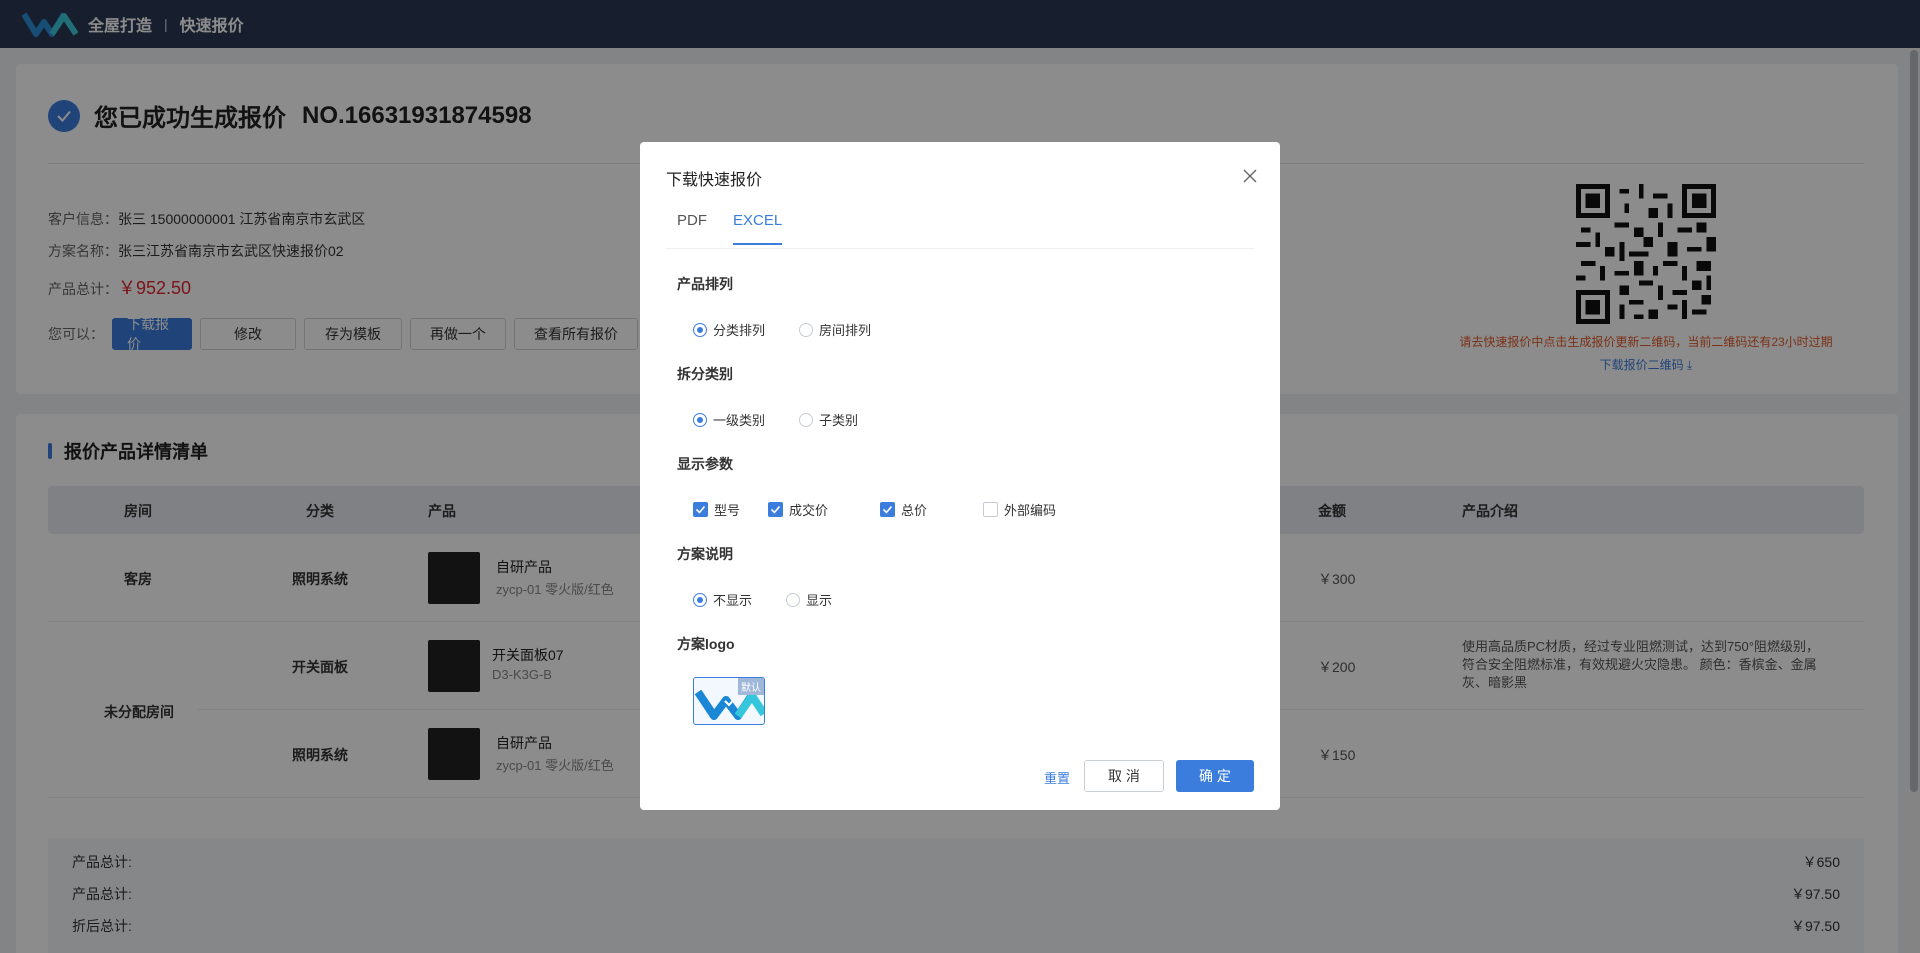 This screenshot has height=953, width=1920. I want to click on checkbox-total-price: 总价, so click(903, 509).